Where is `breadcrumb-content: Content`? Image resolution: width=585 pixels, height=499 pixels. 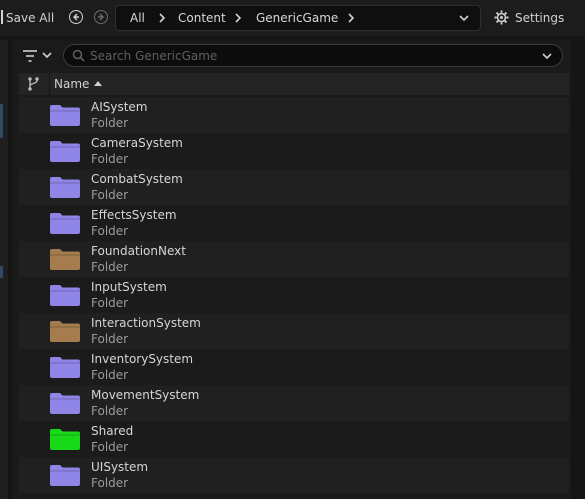 breadcrumb-content: Content is located at coordinates (202, 18).